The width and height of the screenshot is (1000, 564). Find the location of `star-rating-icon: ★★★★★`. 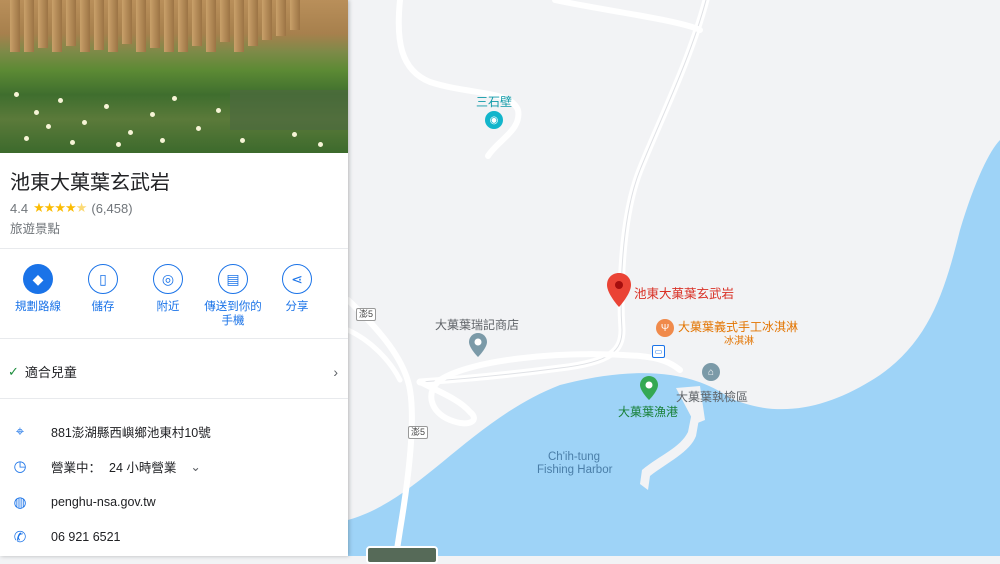

star-rating-icon: ★★★★★ is located at coordinates (60, 207).